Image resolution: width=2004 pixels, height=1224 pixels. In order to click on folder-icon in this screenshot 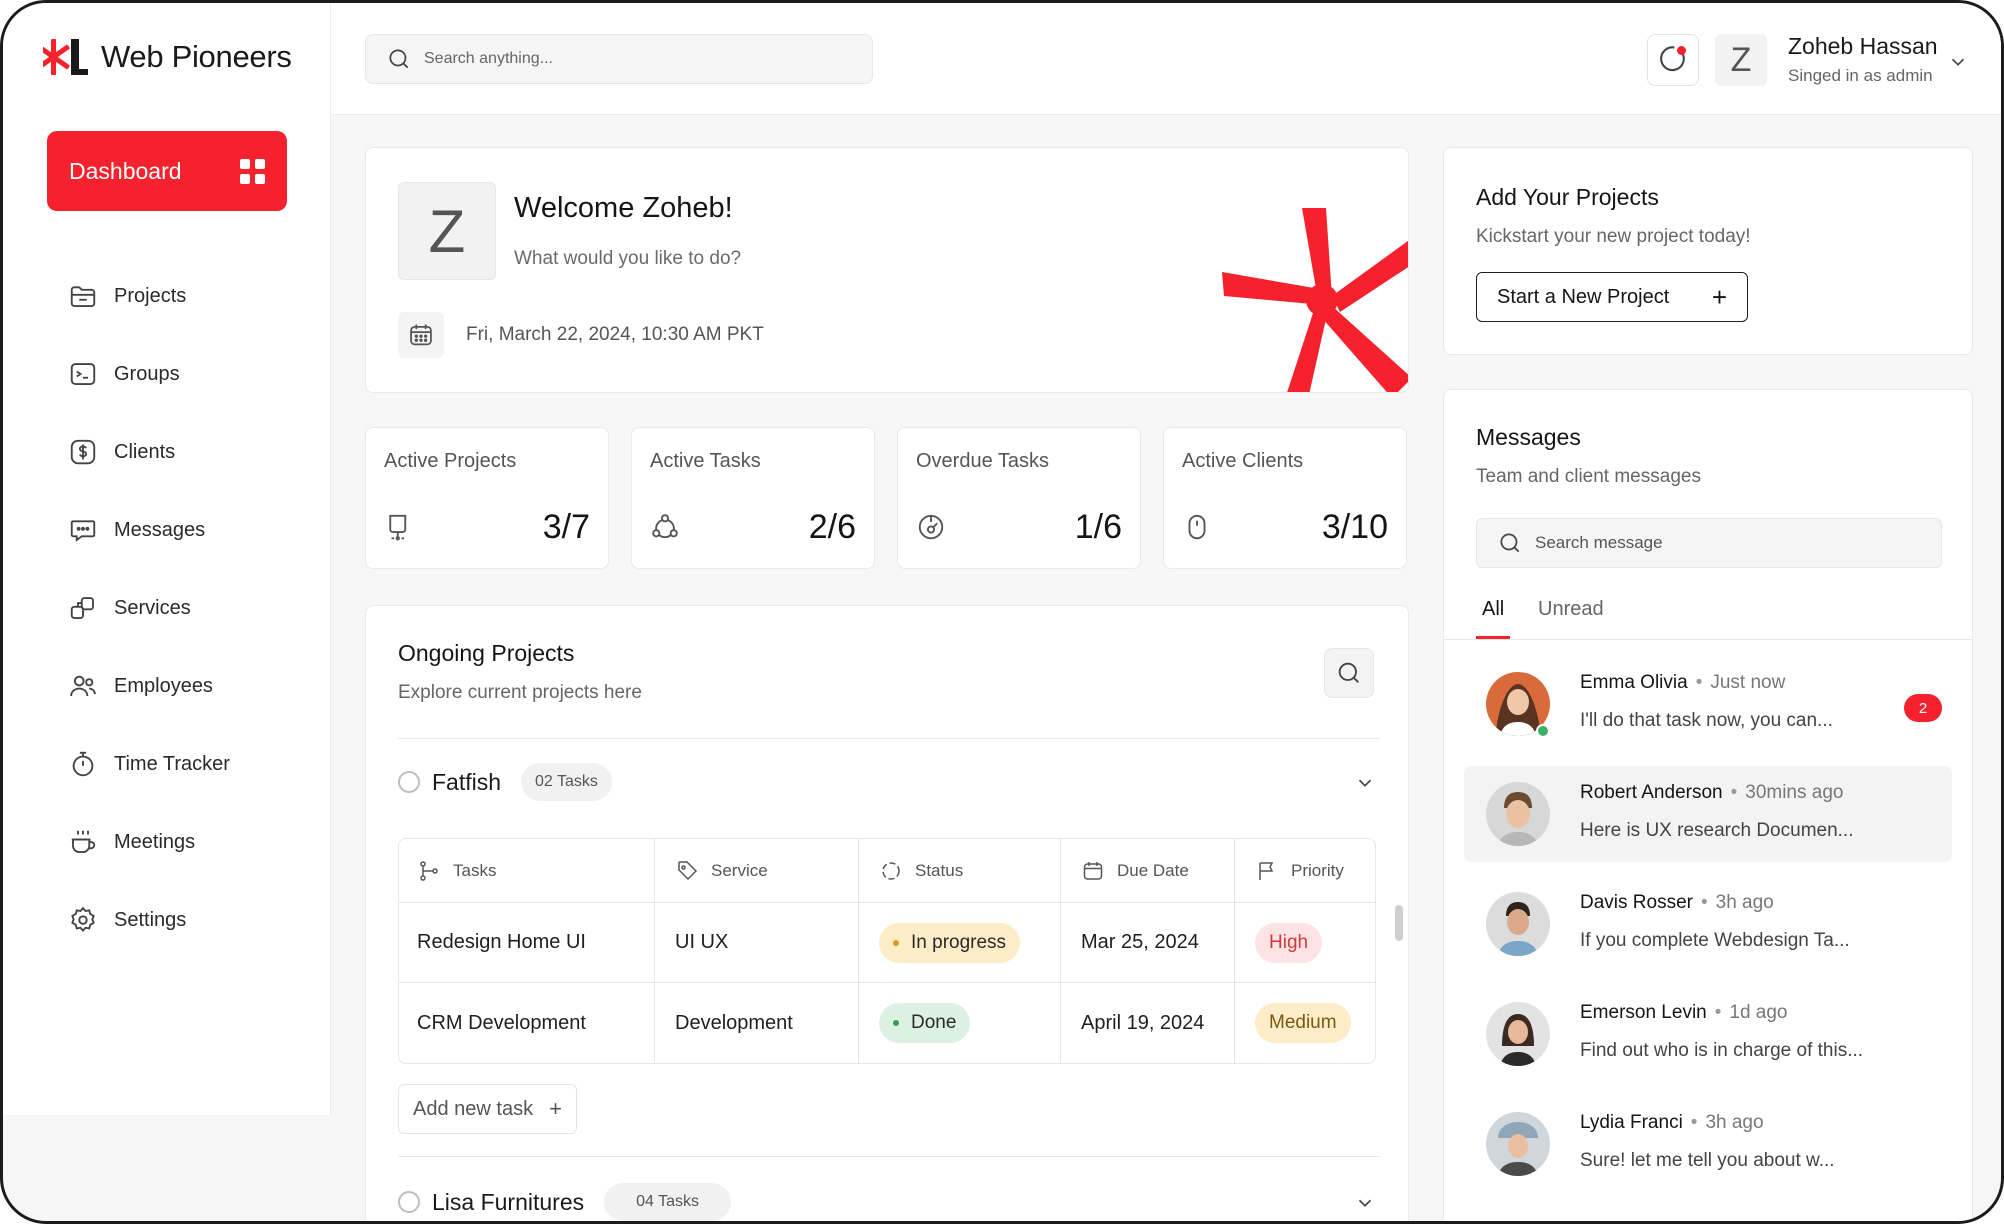, I will do `click(83, 296)`.